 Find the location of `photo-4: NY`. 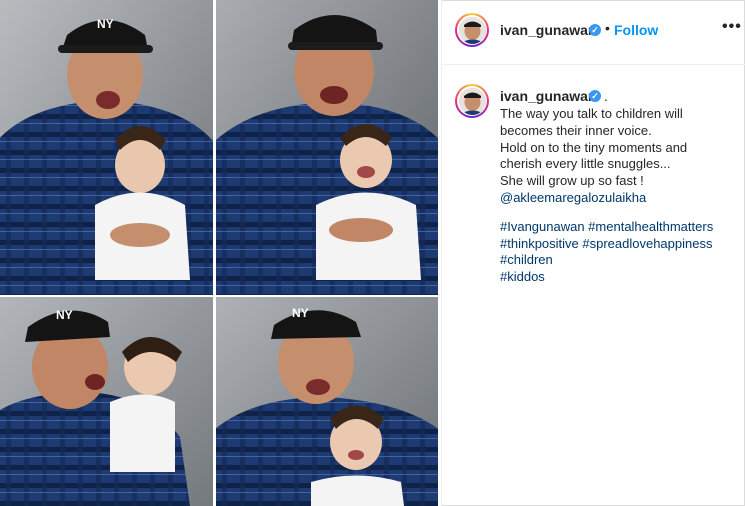

photo-4: NY is located at coordinates (327, 401).